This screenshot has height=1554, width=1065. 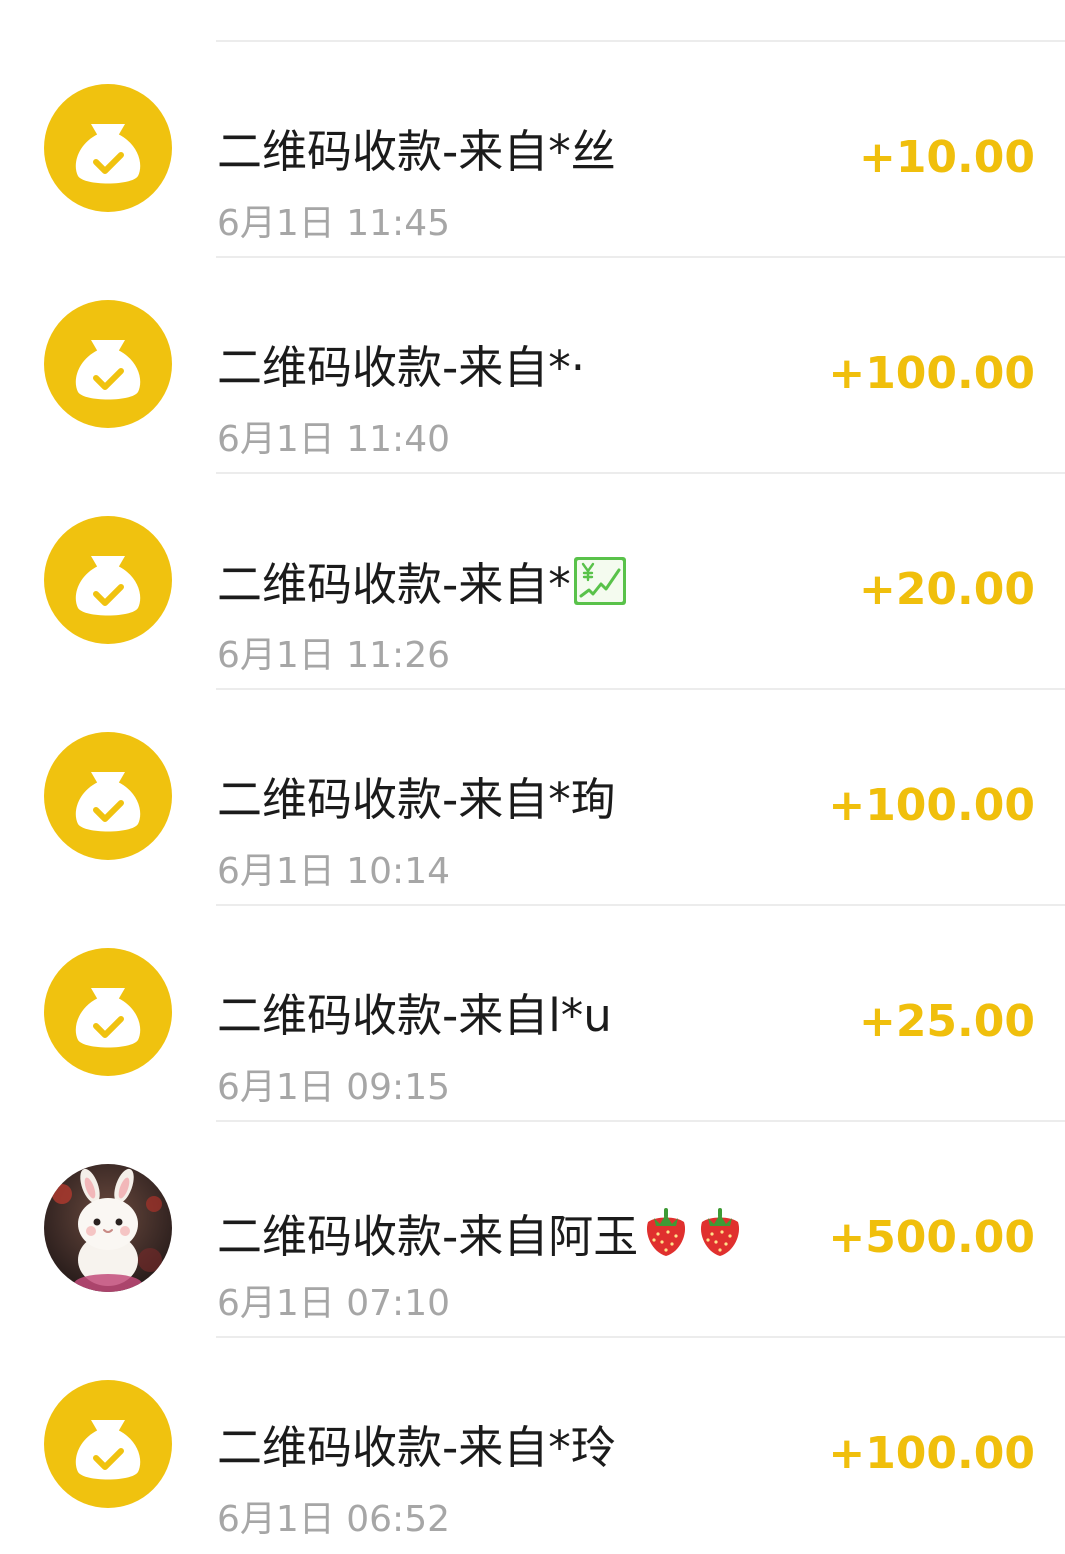 I want to click on transaction-time: 6月1日 11:26, so click(x=333, y=655).